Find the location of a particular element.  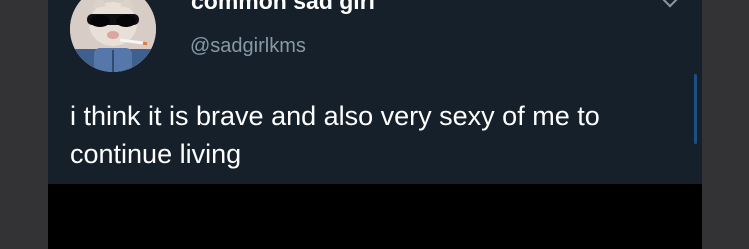

cat-avatar-image is located at coordinates (113, 36).